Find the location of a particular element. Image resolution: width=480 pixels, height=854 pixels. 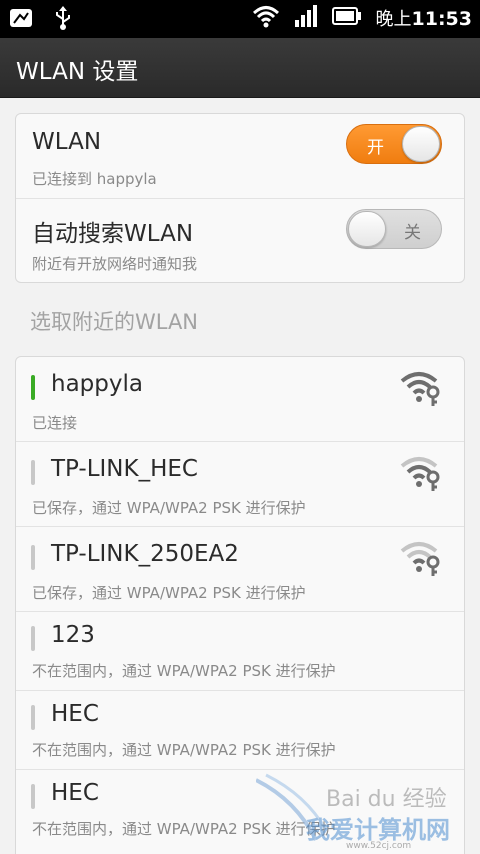

status-time-prefix: 晚上 is located at coordinates (393, 19).